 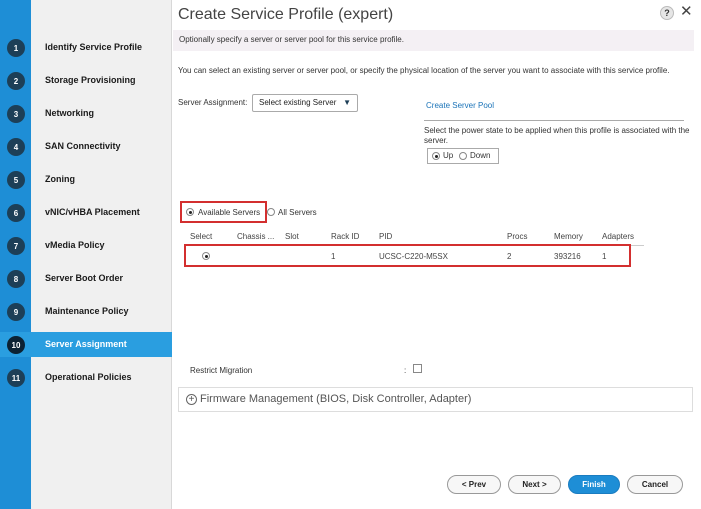 I want to click on create-server-pool-link: Create Server Pool, so click(x=460, y=105).